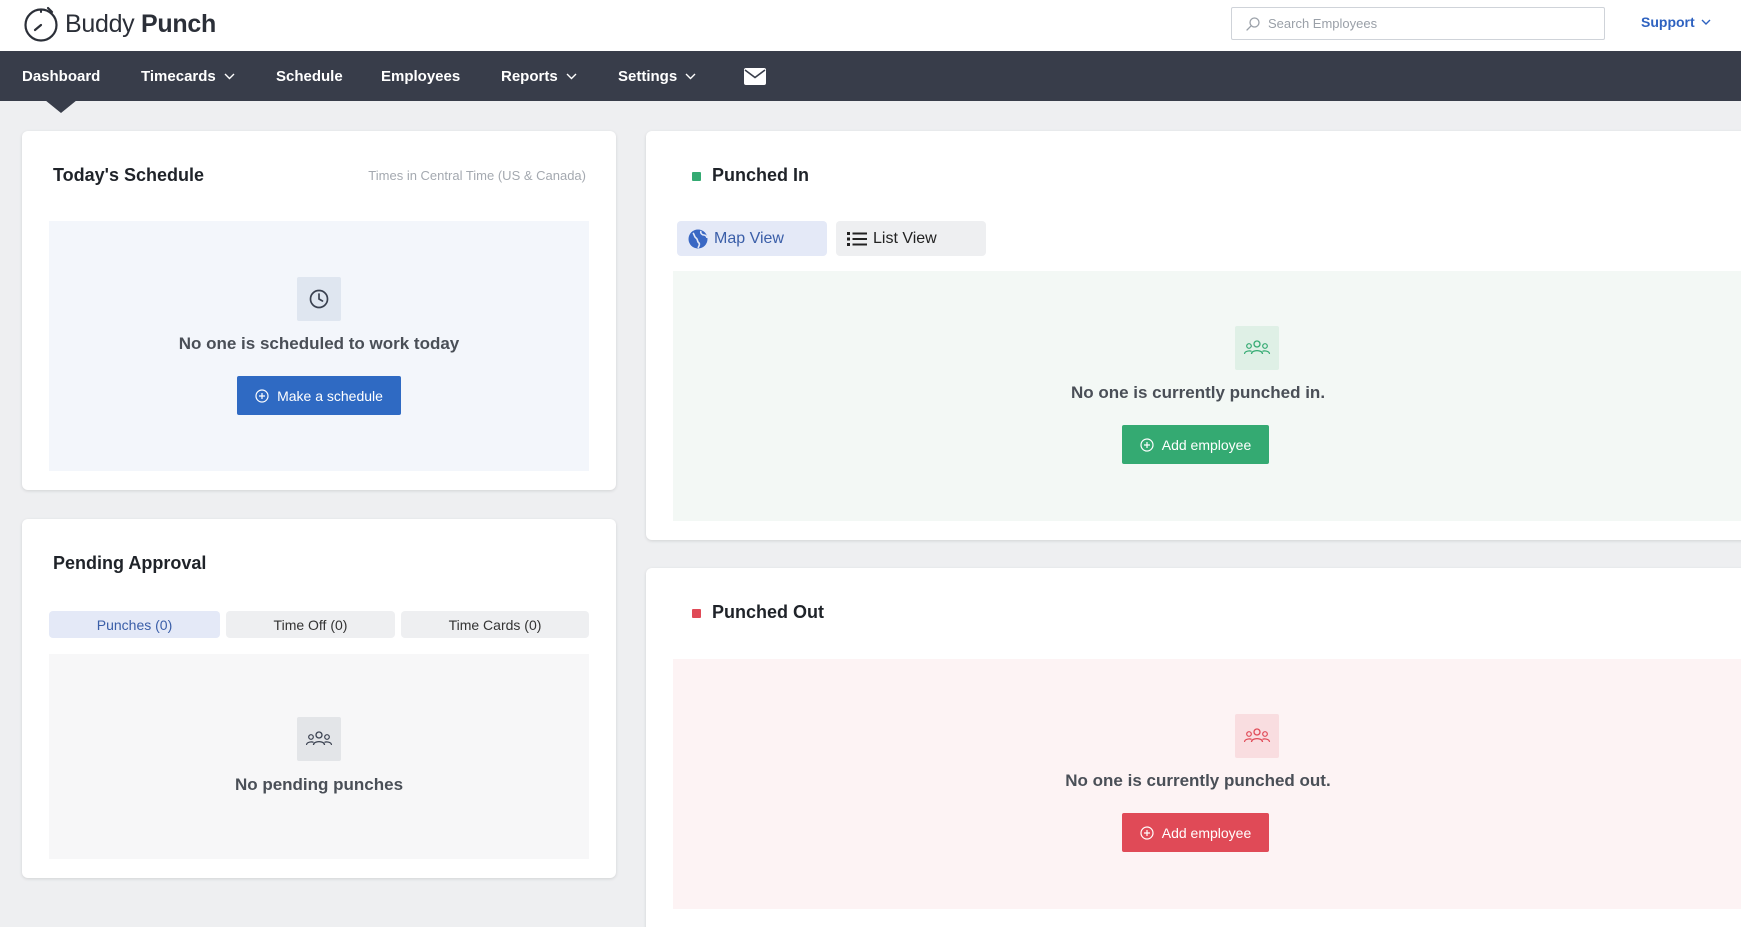 Image resolution: width=1741 pixels, height=927 pixels. Describe the element at coordinates (857, 238) in the screenshot. I see `list-icon` at that location.